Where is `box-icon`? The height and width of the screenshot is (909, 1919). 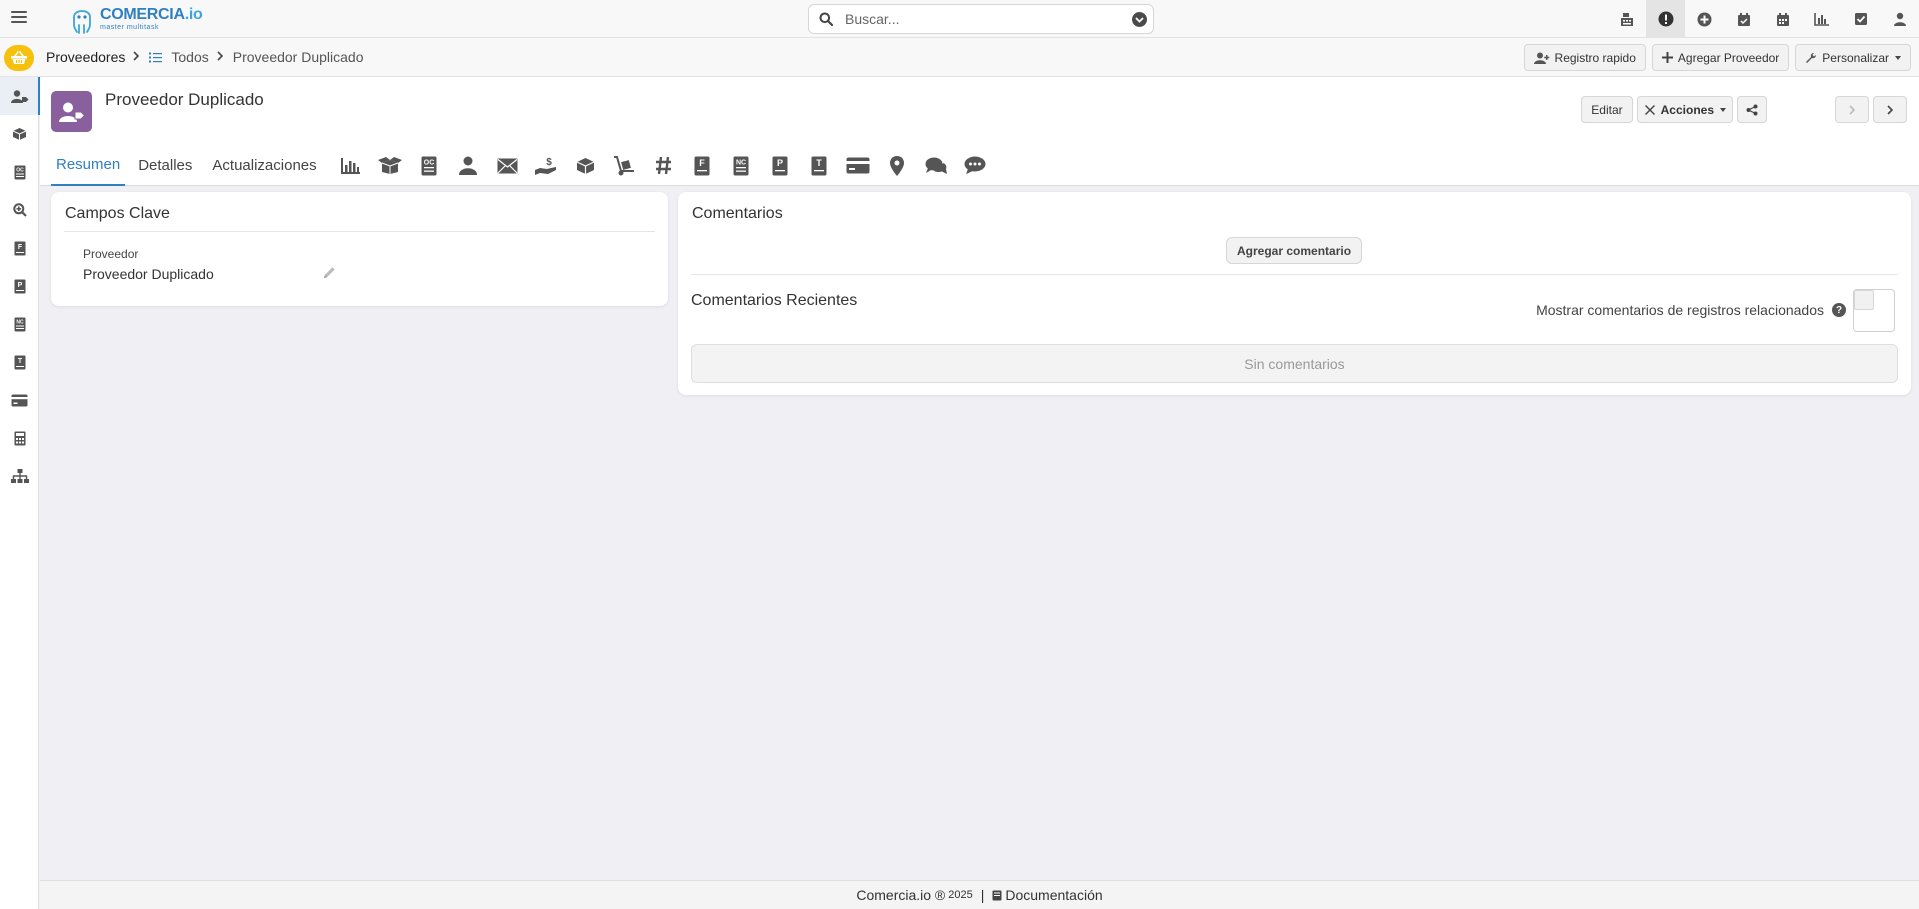 box-icon is located at coordinates (585, 165).